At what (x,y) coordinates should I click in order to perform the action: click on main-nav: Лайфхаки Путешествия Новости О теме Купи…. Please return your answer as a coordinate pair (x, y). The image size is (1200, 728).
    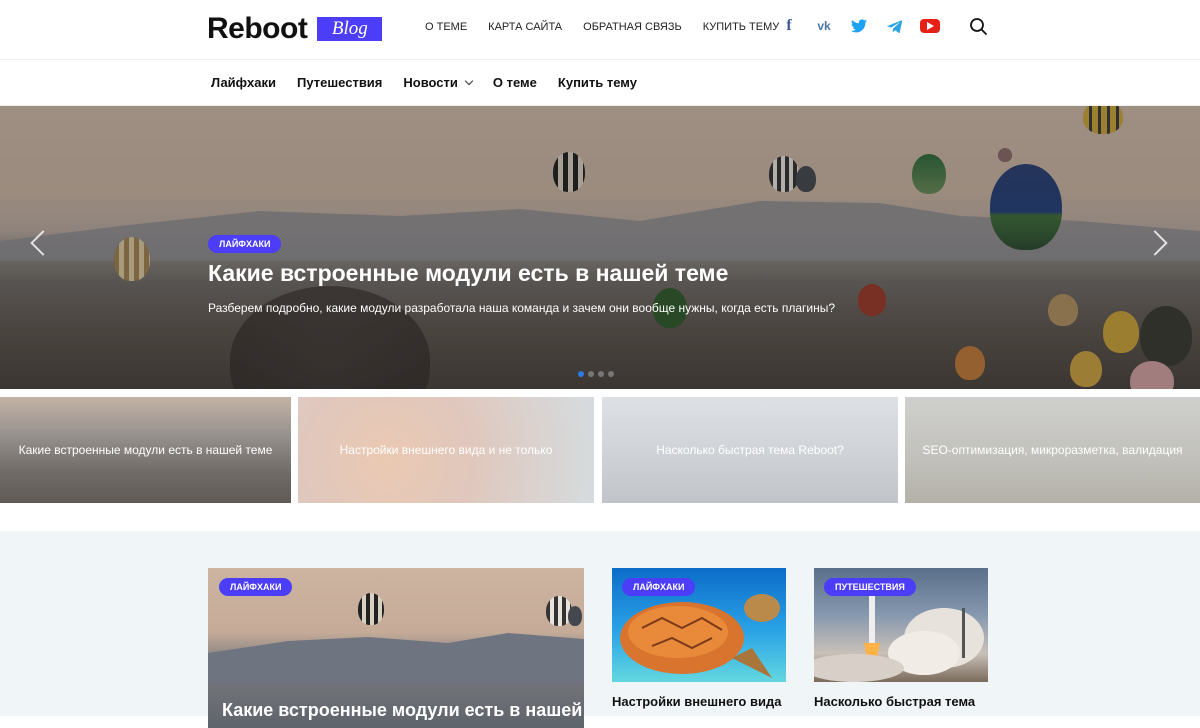
    Looking at the image, I should click on (600, 83).